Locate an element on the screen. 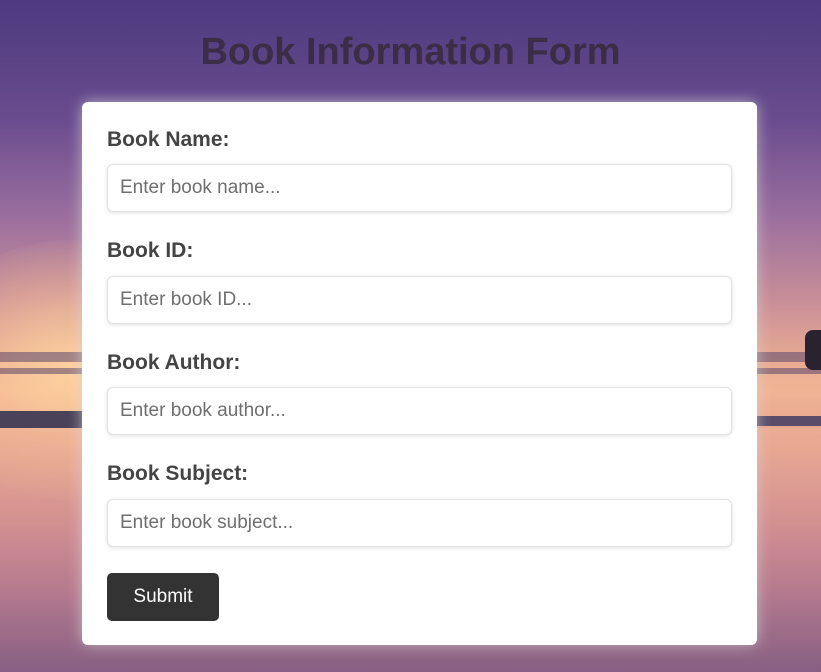 The height and width of the screenshot is (672, 821). book-author-input is located at coordinates (419, 411).